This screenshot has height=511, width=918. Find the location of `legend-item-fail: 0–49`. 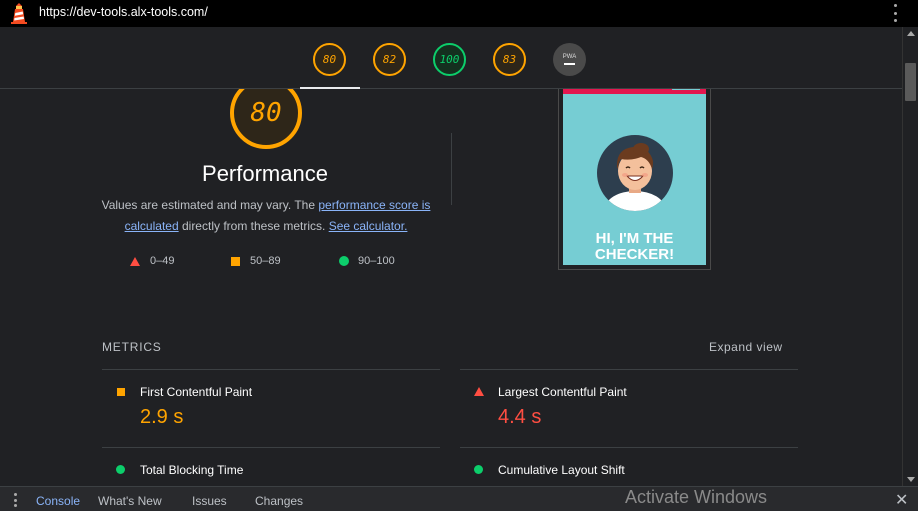

legend-item-fail: 0–49 is located at coordinates (152, 261).